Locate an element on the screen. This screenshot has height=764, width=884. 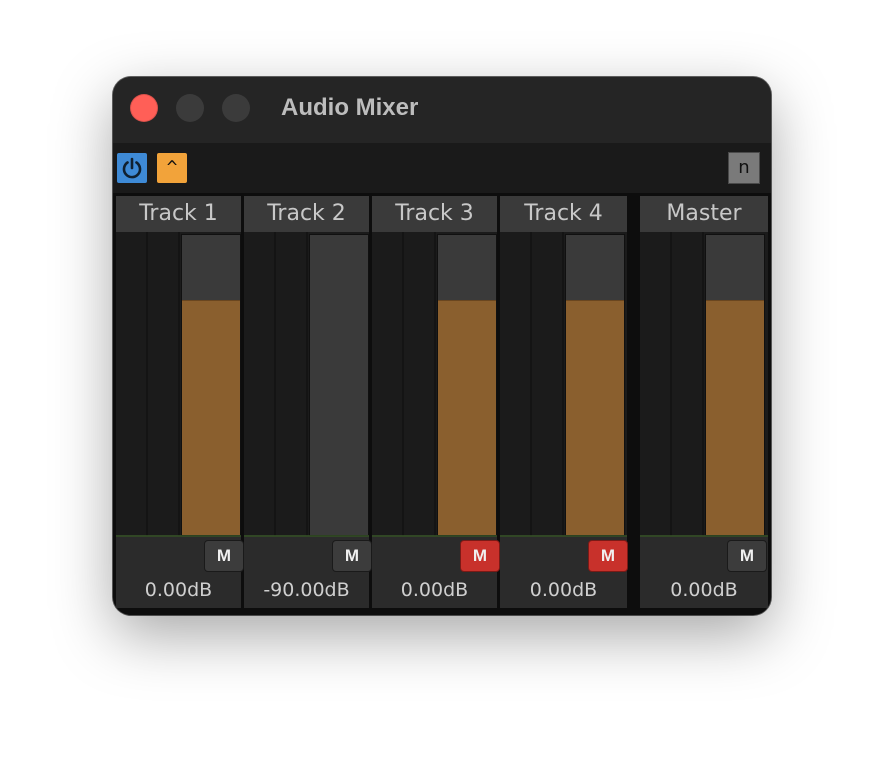
channel-strip-track-1: Track 1 M 0.00dB is located at coordinates (180, 402).